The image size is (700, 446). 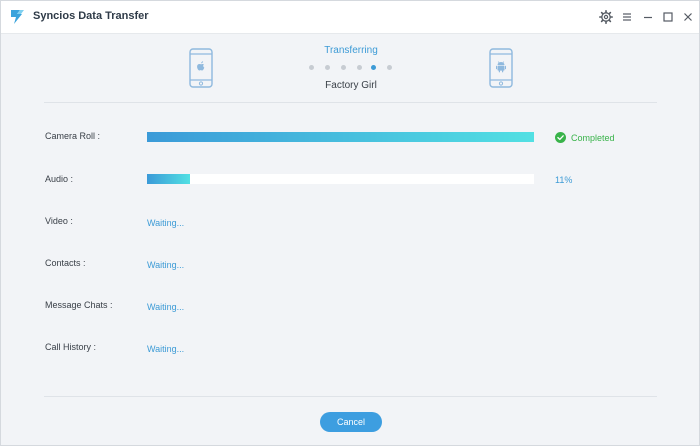 What do you see at coordinates (351, 68) in the screenshot?
I see `step-indicator` at bounding box center [351, 68].